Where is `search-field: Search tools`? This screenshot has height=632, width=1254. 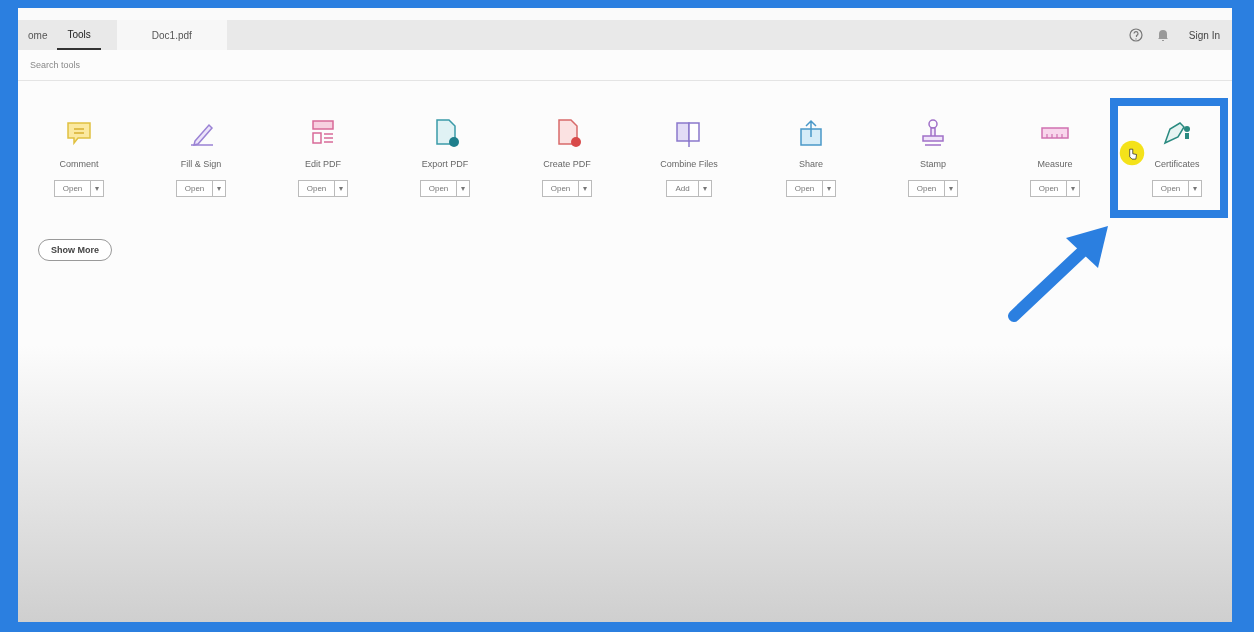
search-field: Search tools is located at coordinates (110, 65).